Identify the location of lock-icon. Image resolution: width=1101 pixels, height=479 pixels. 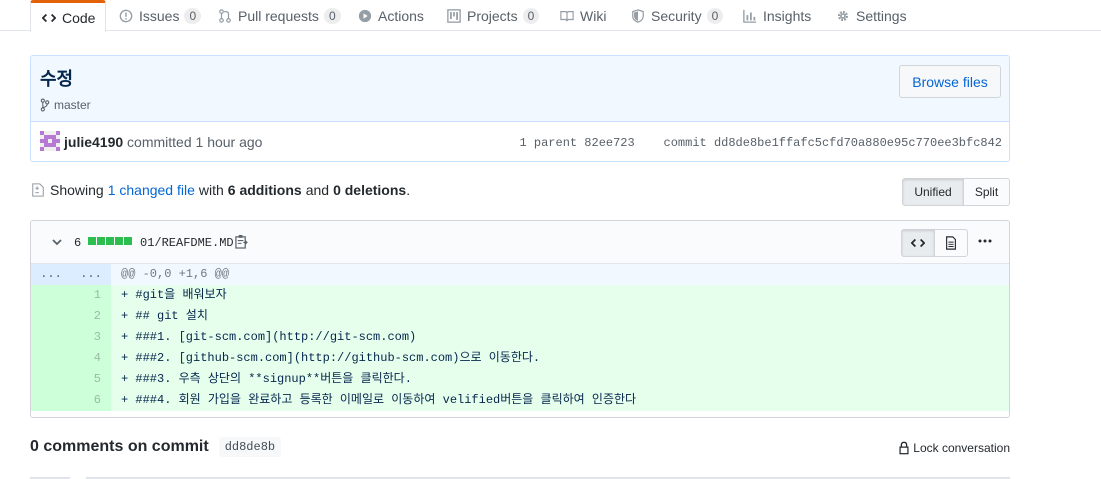
(904, 448).